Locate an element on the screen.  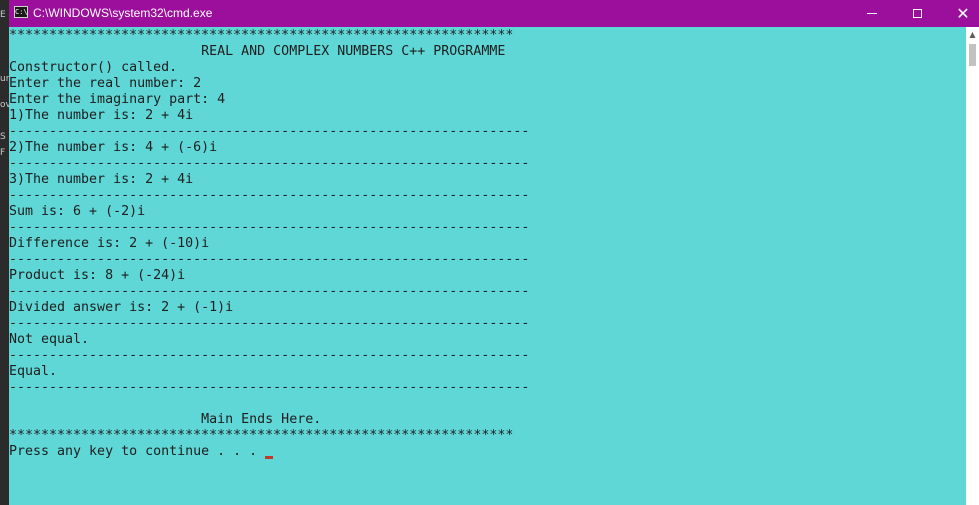
console-line: Divided answer is: 2 + (-1)i is located at coordinates (121, 307).